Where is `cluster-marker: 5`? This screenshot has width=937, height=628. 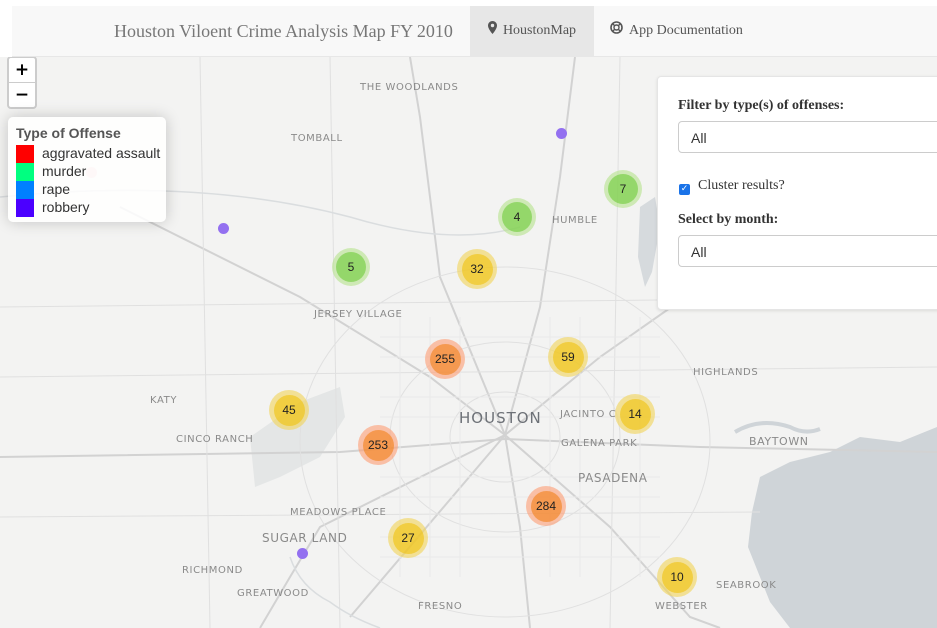 cluster-marker: 5 is located at coordinates (351, 267).